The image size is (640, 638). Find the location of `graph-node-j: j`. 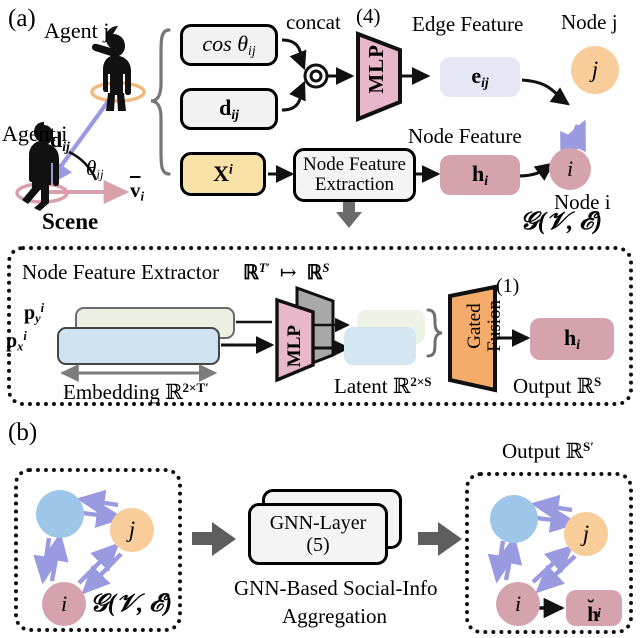

graph-node-j: j is located at coordinates (595, 70).